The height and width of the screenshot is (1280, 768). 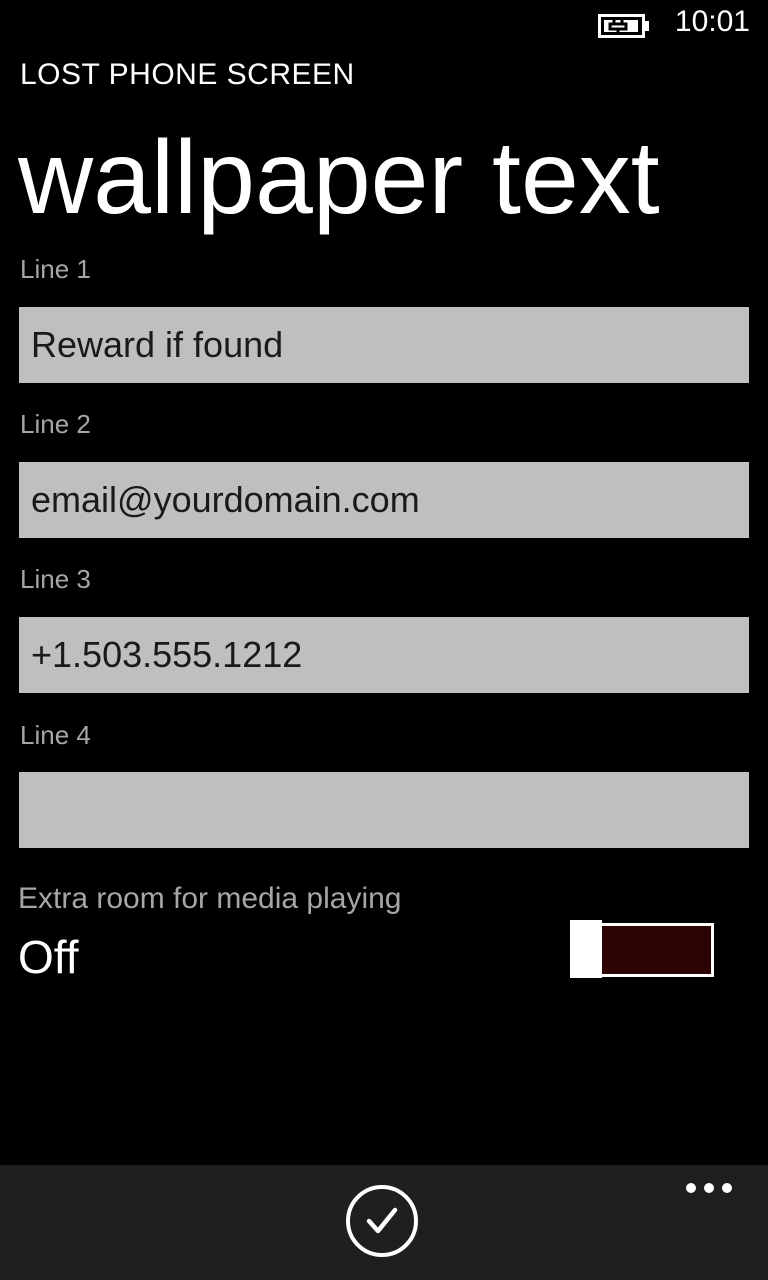 What do you see at coordinates (384, 24) in the screenshot?
I see `status-bar: 10:01` at bounding box center [384, 24].